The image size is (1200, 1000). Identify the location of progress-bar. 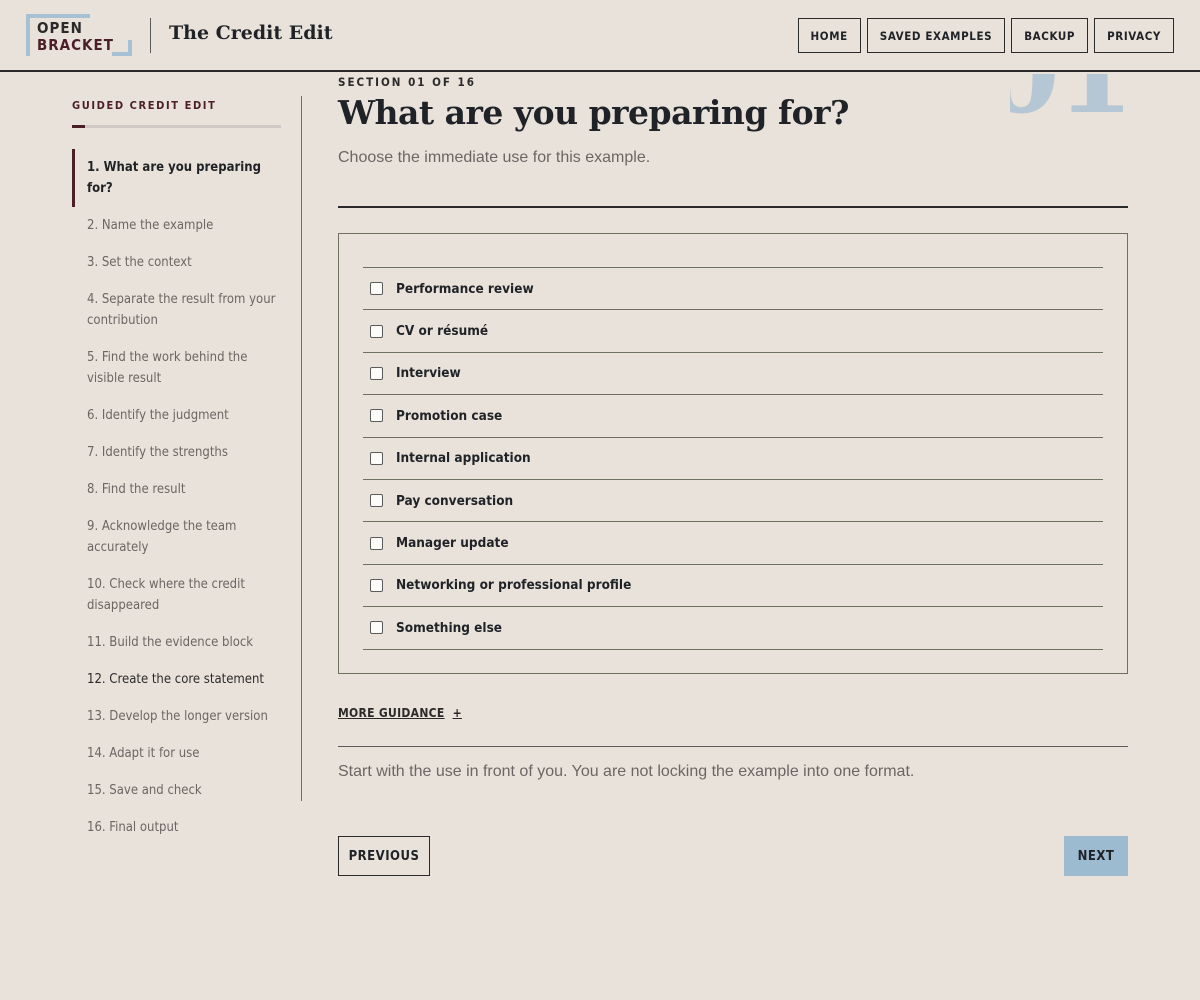
(176, 126).